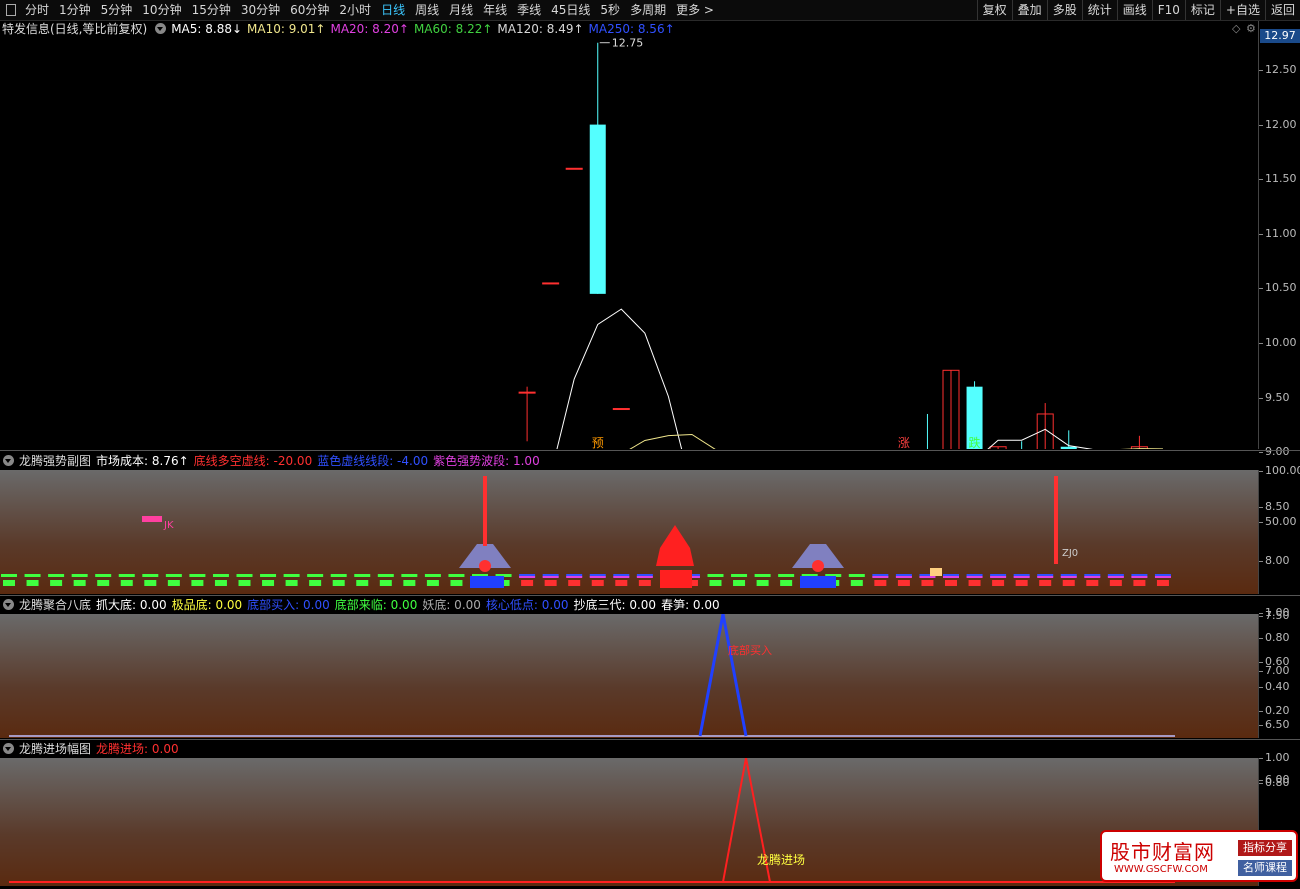  I want to click on period-tab: 2小时, so click(355, 10).